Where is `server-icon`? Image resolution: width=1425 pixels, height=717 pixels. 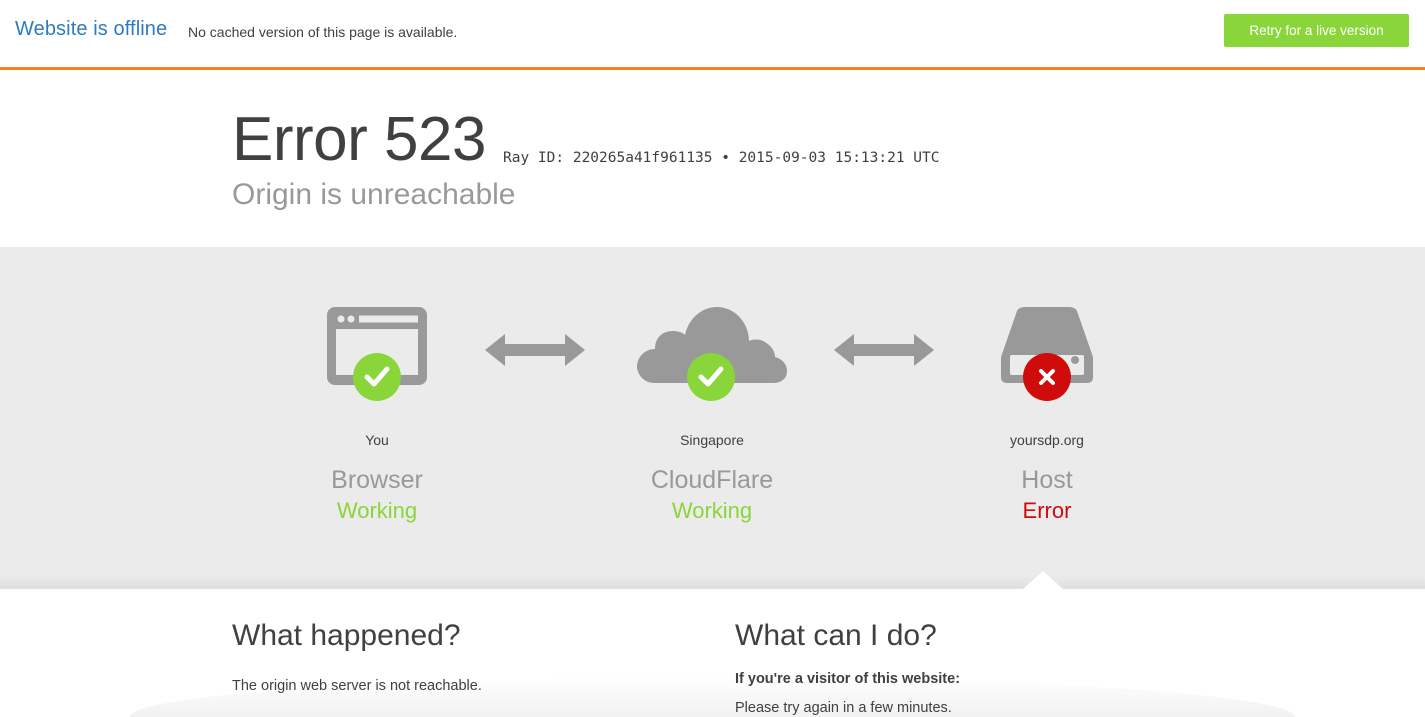 server-icon is located at coordinates (1047, 357).